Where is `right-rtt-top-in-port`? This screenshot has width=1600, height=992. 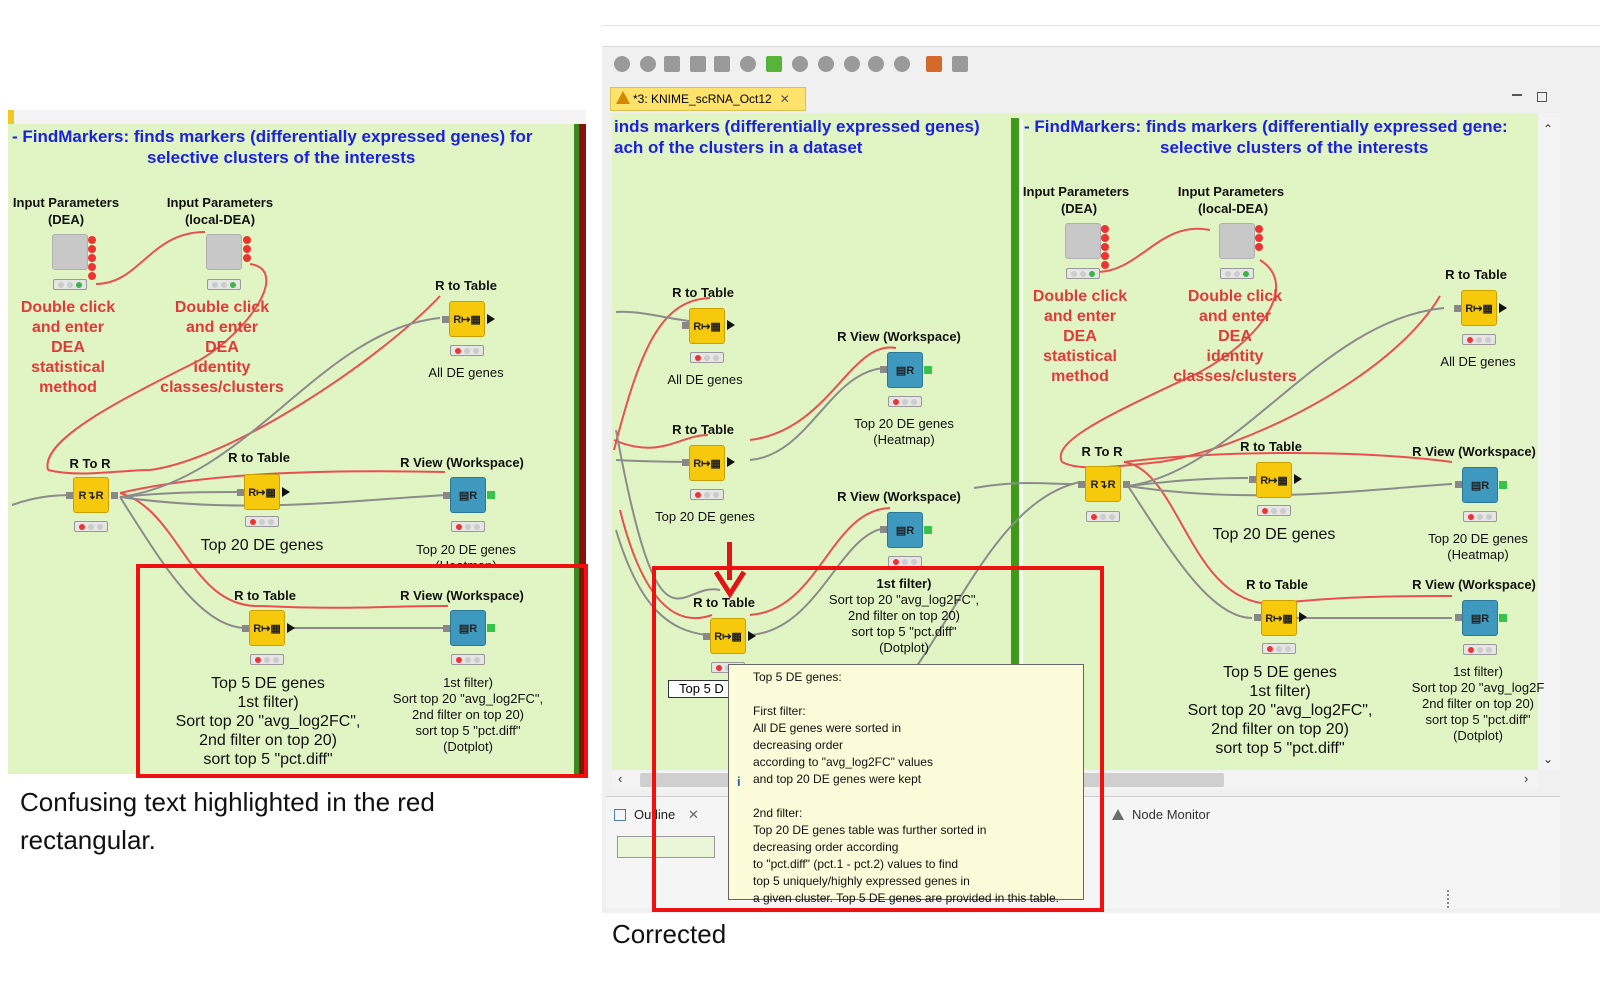 right-rtt-top-in-port is located at coordinates (1457, 308).